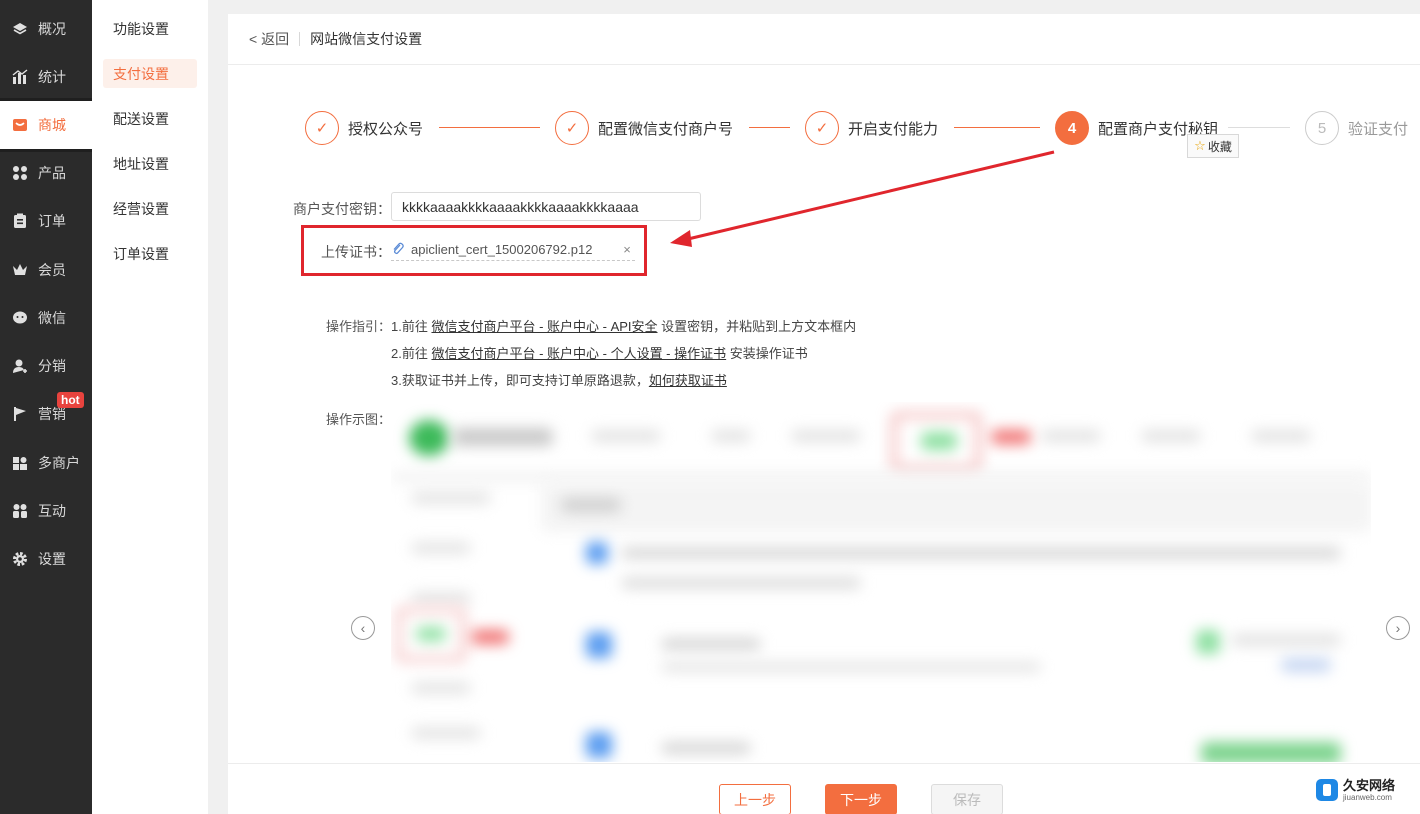  What do you see at coordinates (688, 380) in the screenshot?
I see `how-get-cert-link: 如何获取证书` at bounding box center [688, 380].